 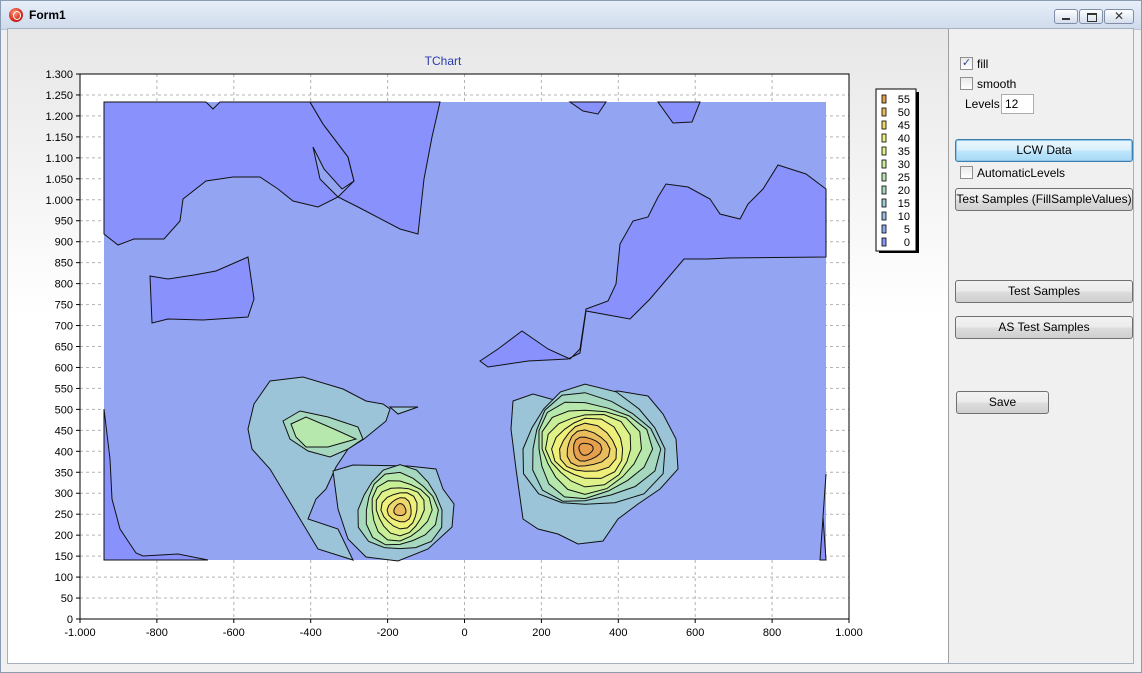 What do you see at coordinates (64, 494) in the screenshot?
I see `y-tick-label: 300` at bounding box center [64, 494].